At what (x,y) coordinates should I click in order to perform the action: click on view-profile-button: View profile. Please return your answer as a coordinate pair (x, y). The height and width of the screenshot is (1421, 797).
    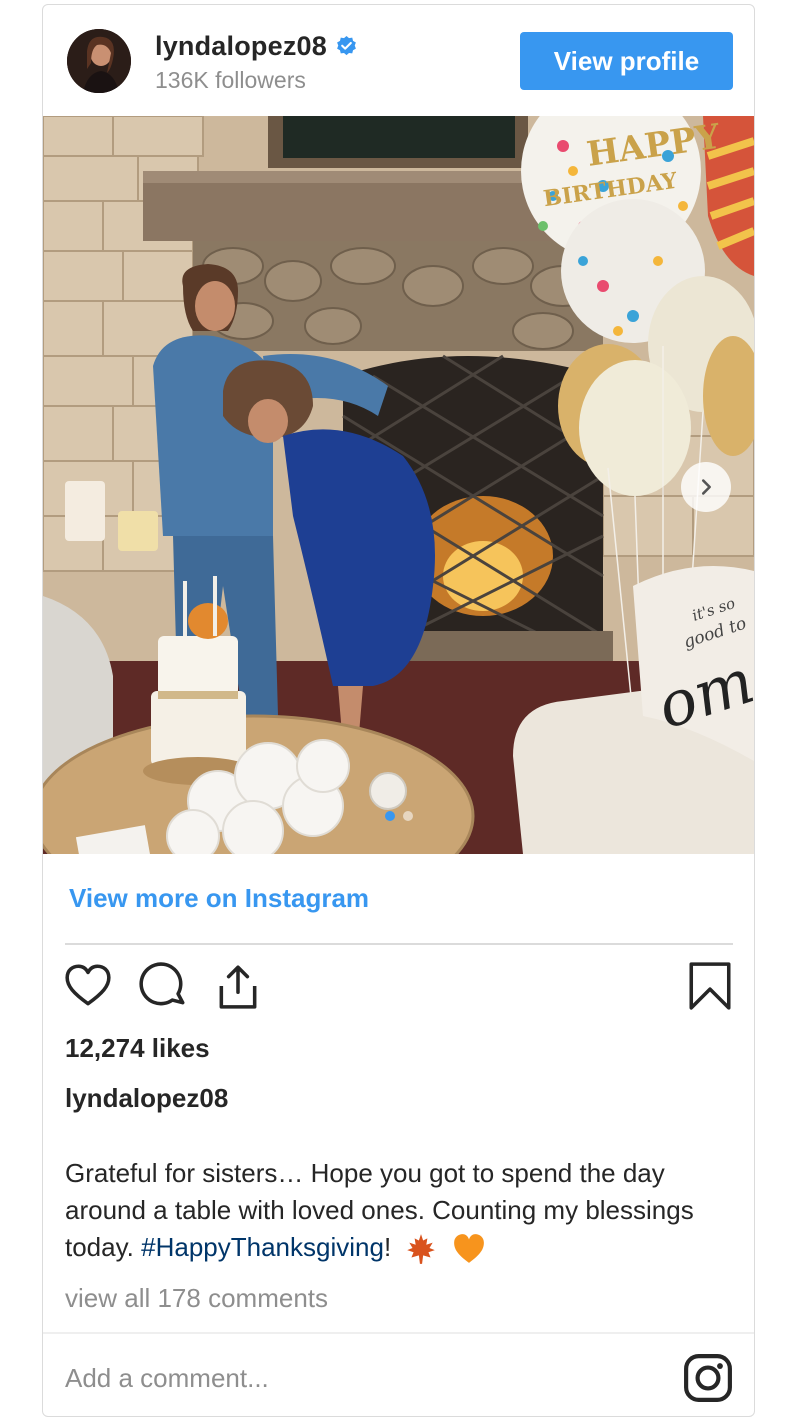
    Looking at the image, I should click on (626, 61).